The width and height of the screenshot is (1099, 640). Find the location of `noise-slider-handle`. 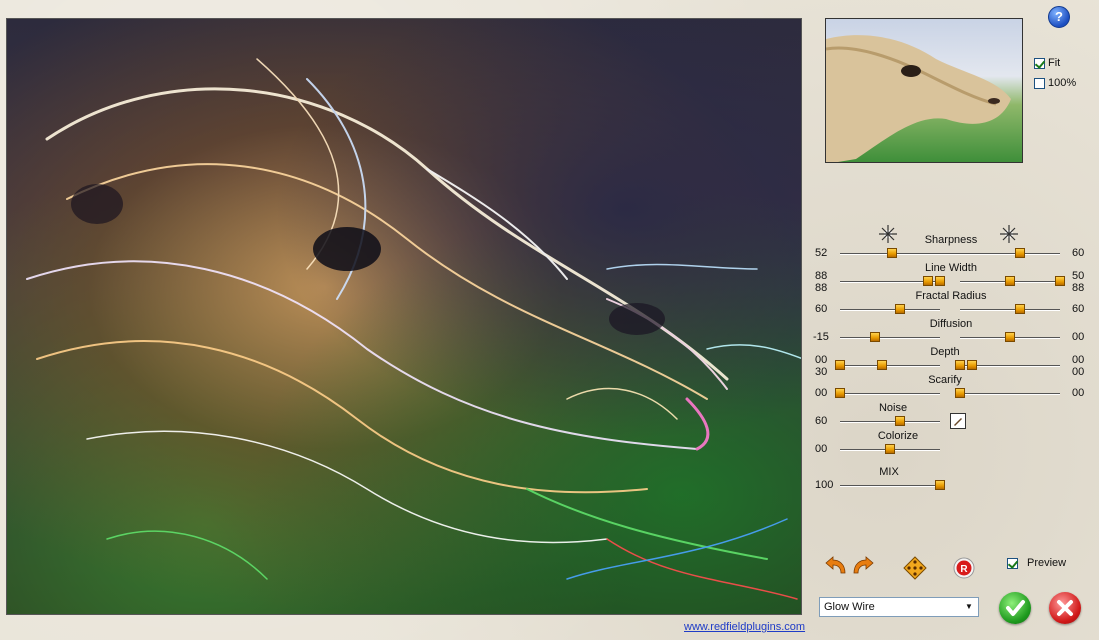

noise-slider-handle is located at coordinates (900, 421).